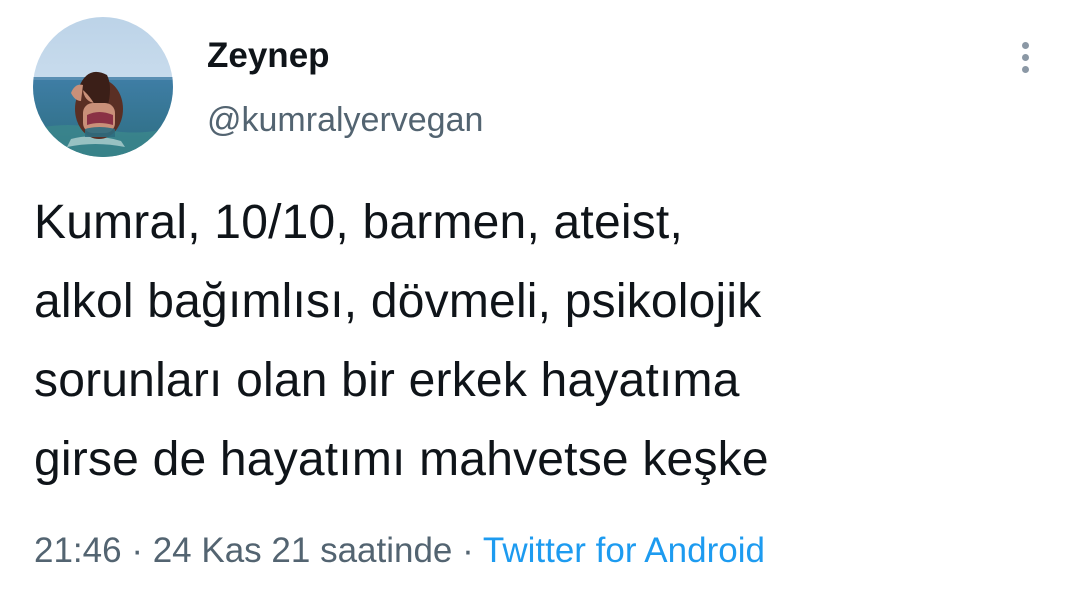 The image size is (1071, 598). What do you see at coordinates (345, 120) in the screenshot?
I see `user-handle: @kumralyervegan` at bounding box center [345, 120].